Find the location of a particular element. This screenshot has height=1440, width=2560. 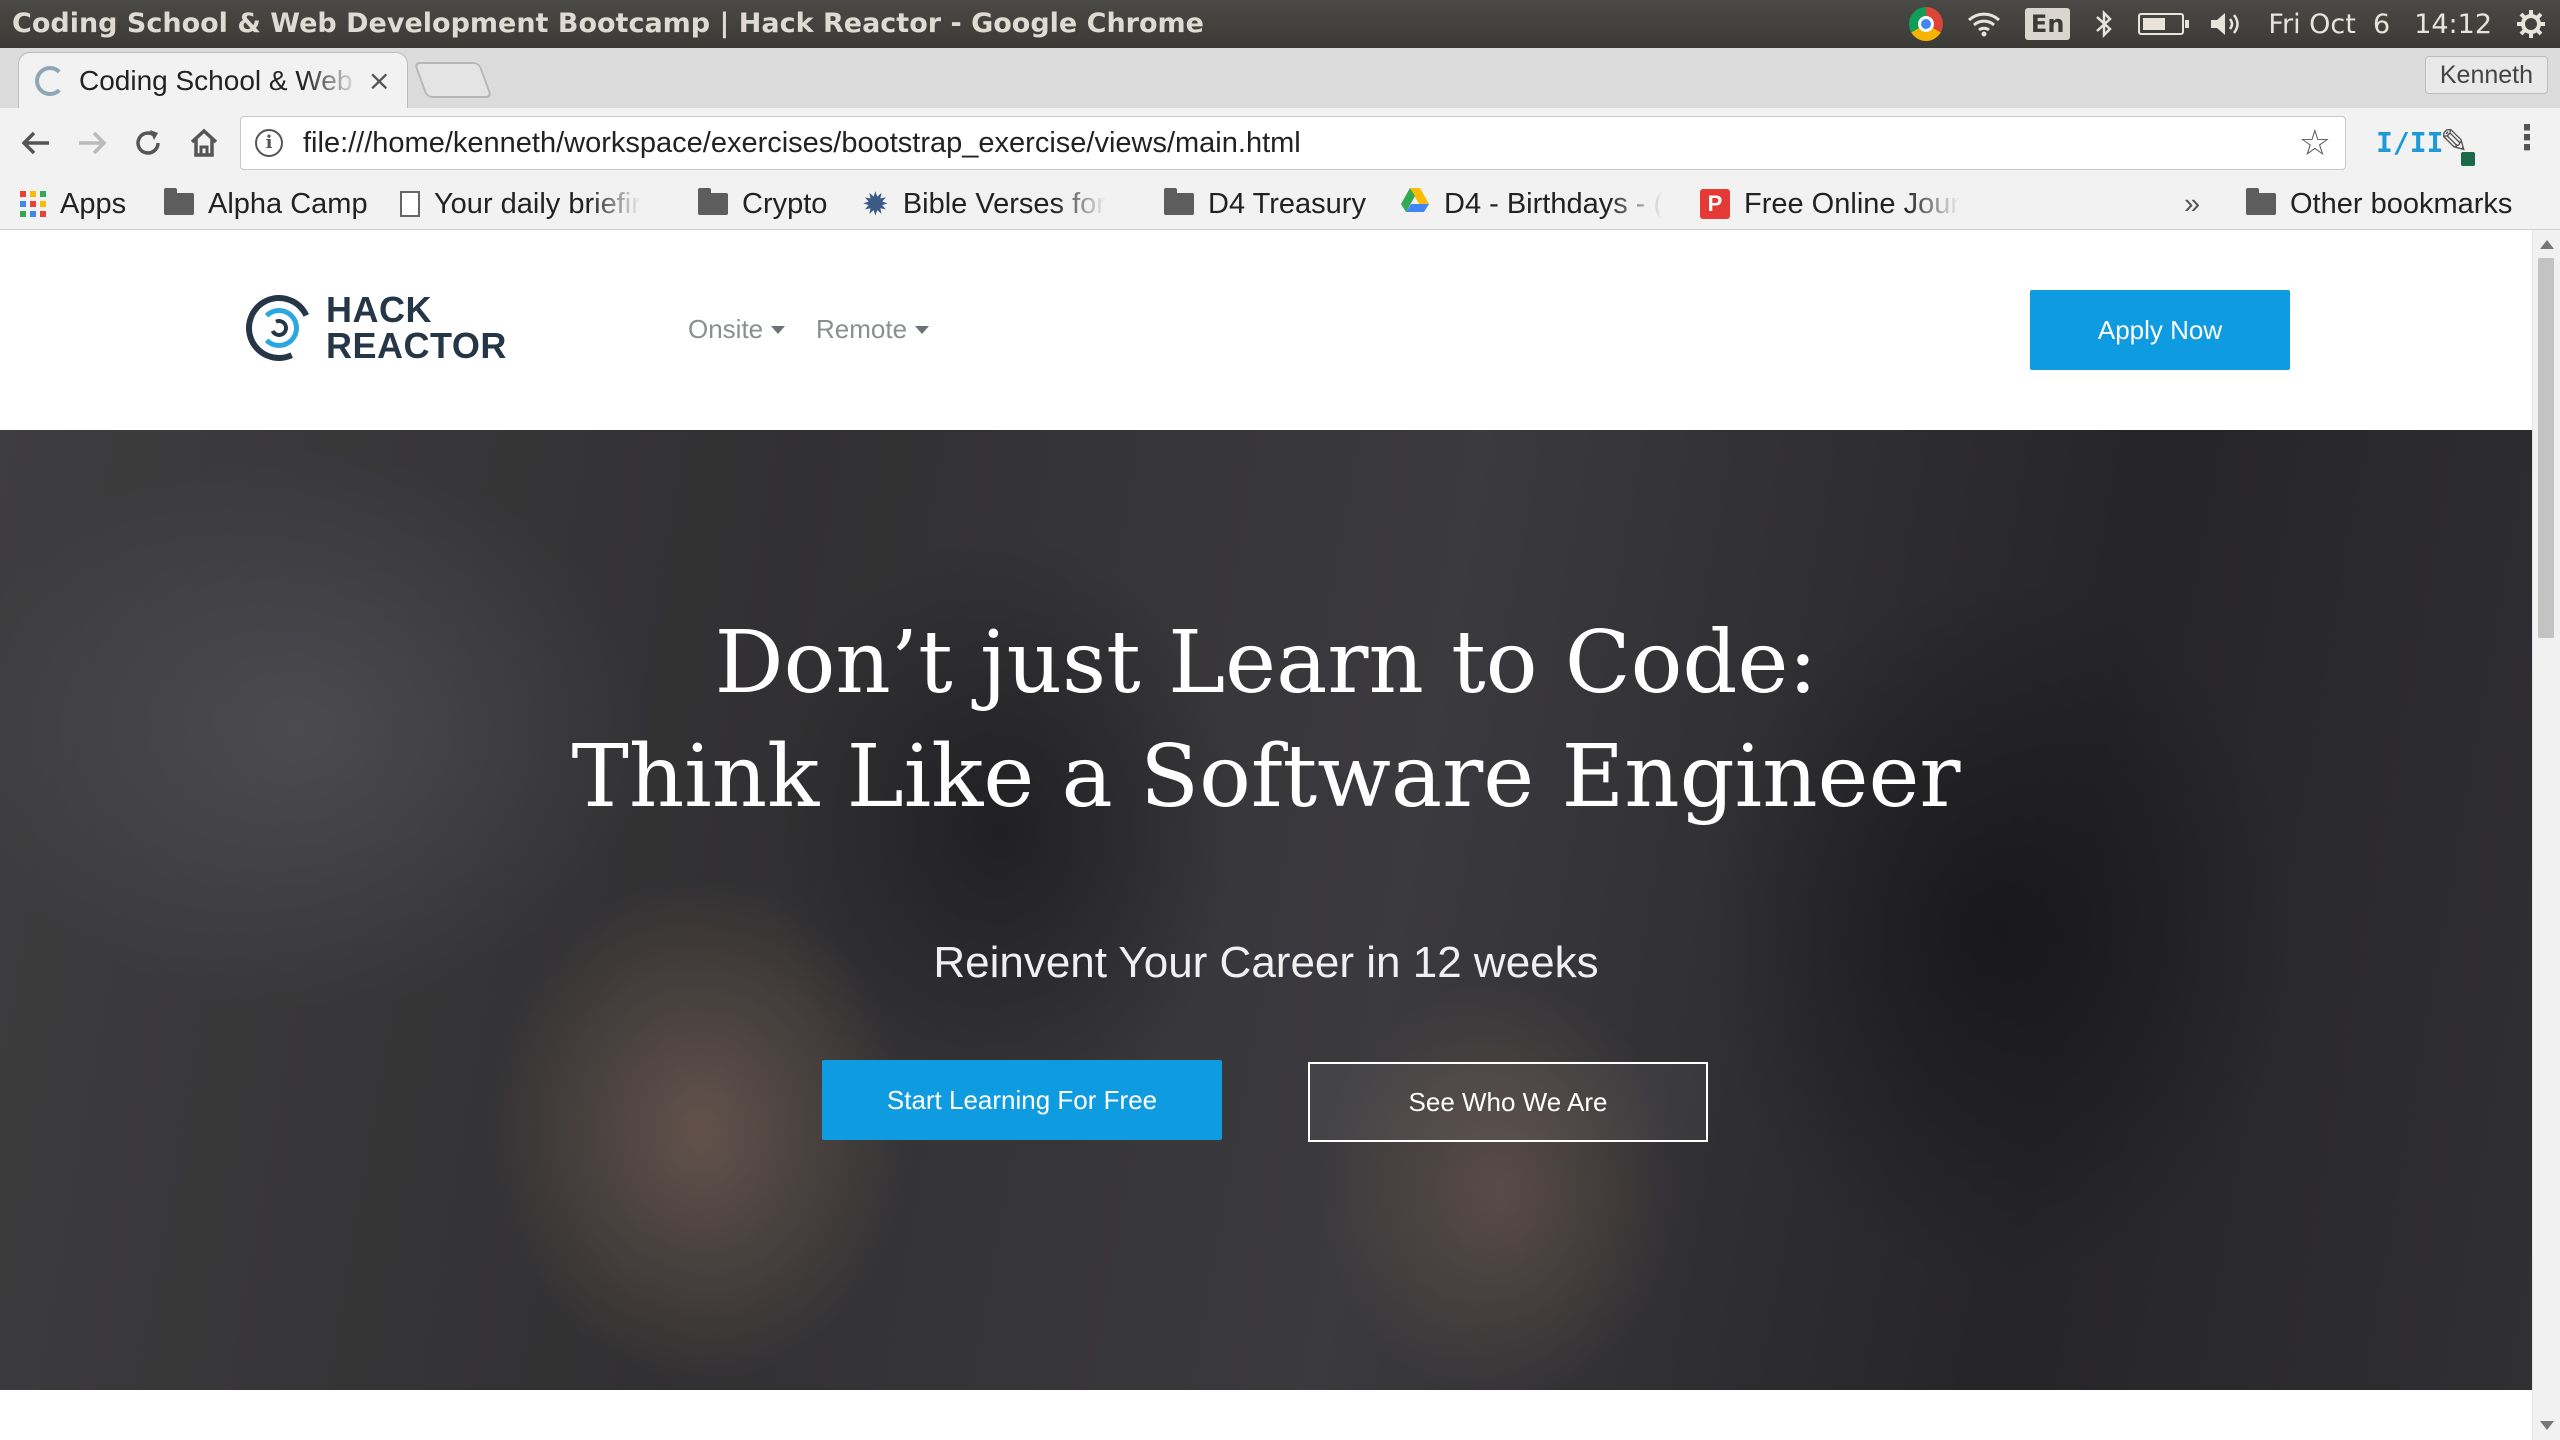

journal-app-icon: P is located at coordinates (1715, 204).